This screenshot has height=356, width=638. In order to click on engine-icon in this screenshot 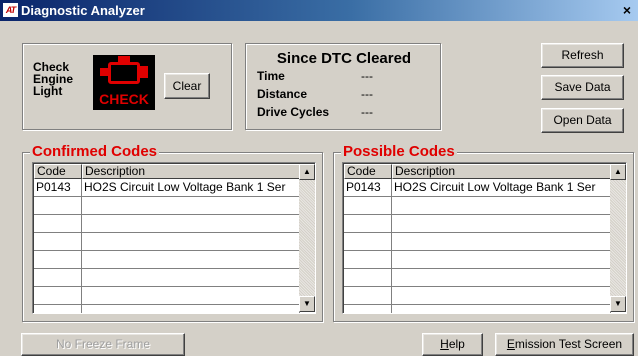, I will do `click(124, 73)`.